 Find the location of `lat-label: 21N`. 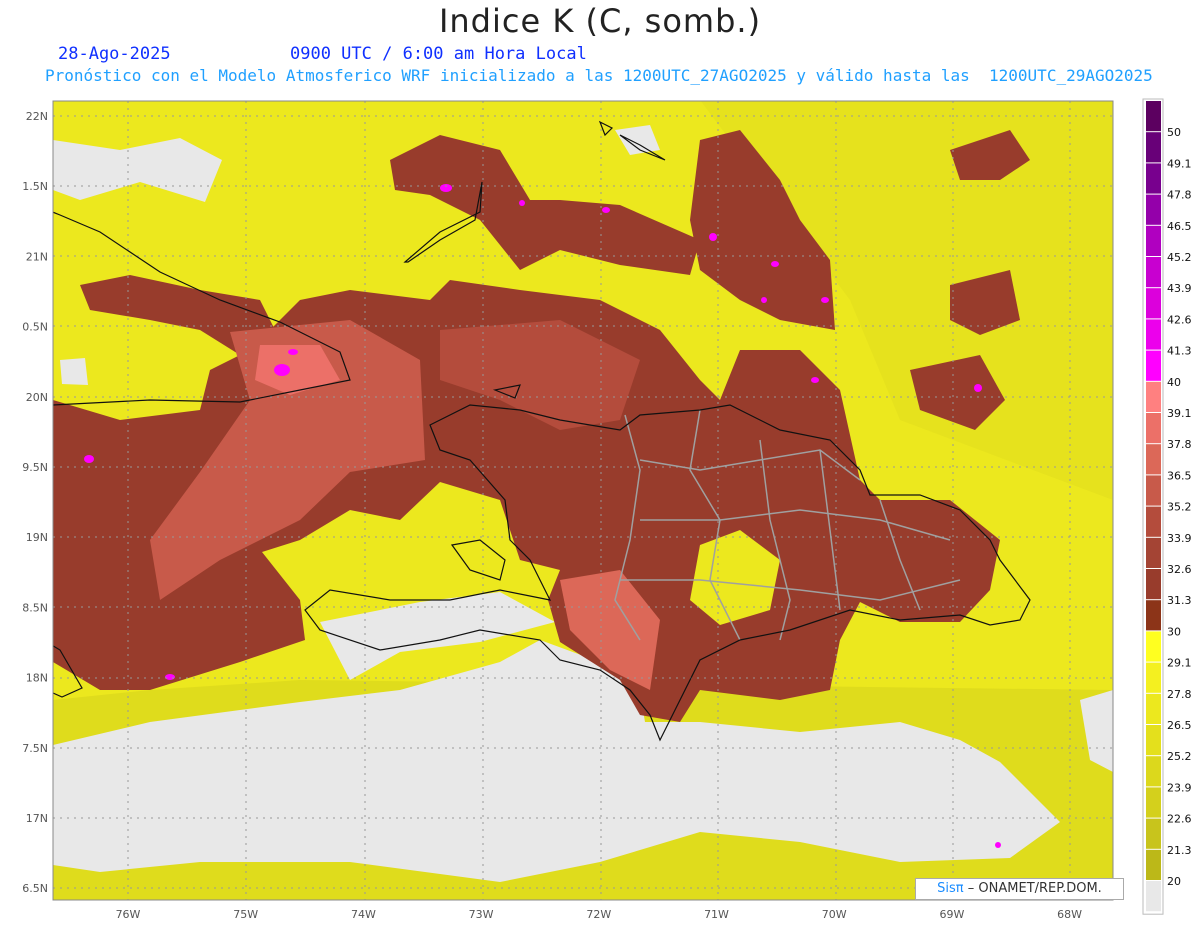

lat-label: 21N is located at coordinates (37, 256).